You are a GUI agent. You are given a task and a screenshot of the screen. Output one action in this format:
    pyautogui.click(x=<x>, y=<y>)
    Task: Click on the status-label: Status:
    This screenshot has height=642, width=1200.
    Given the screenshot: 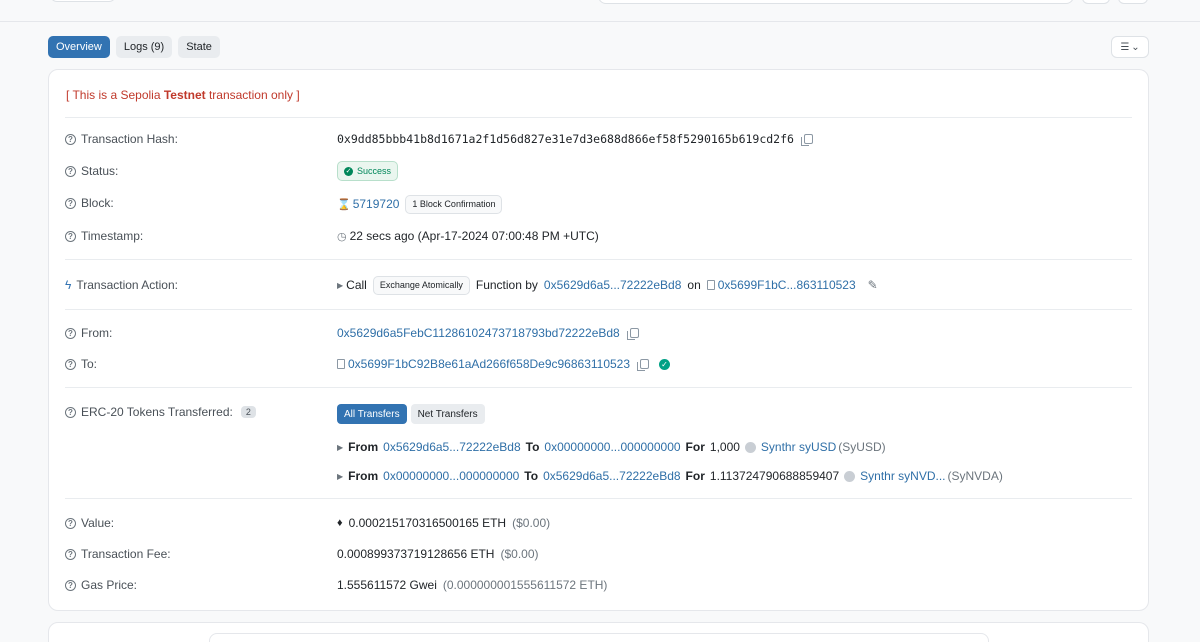 What is the action you would take?
    pyautogui.click(x=100, y=171)
    